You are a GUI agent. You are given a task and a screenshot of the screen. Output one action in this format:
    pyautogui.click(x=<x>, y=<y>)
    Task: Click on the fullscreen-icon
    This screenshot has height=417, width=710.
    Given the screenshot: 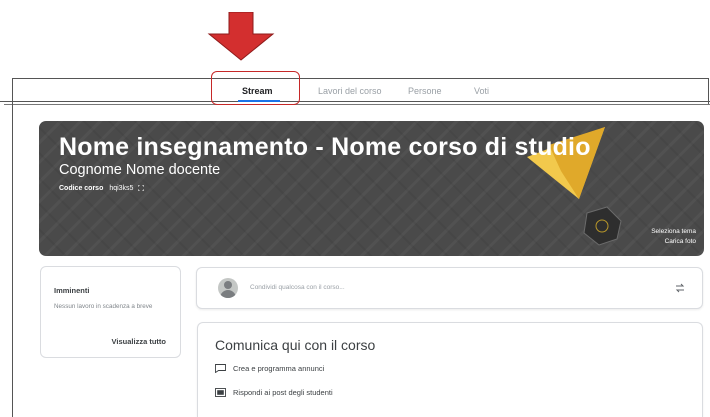 What is the action you would take?
    pyautogui.click(x=141, y=188)
    